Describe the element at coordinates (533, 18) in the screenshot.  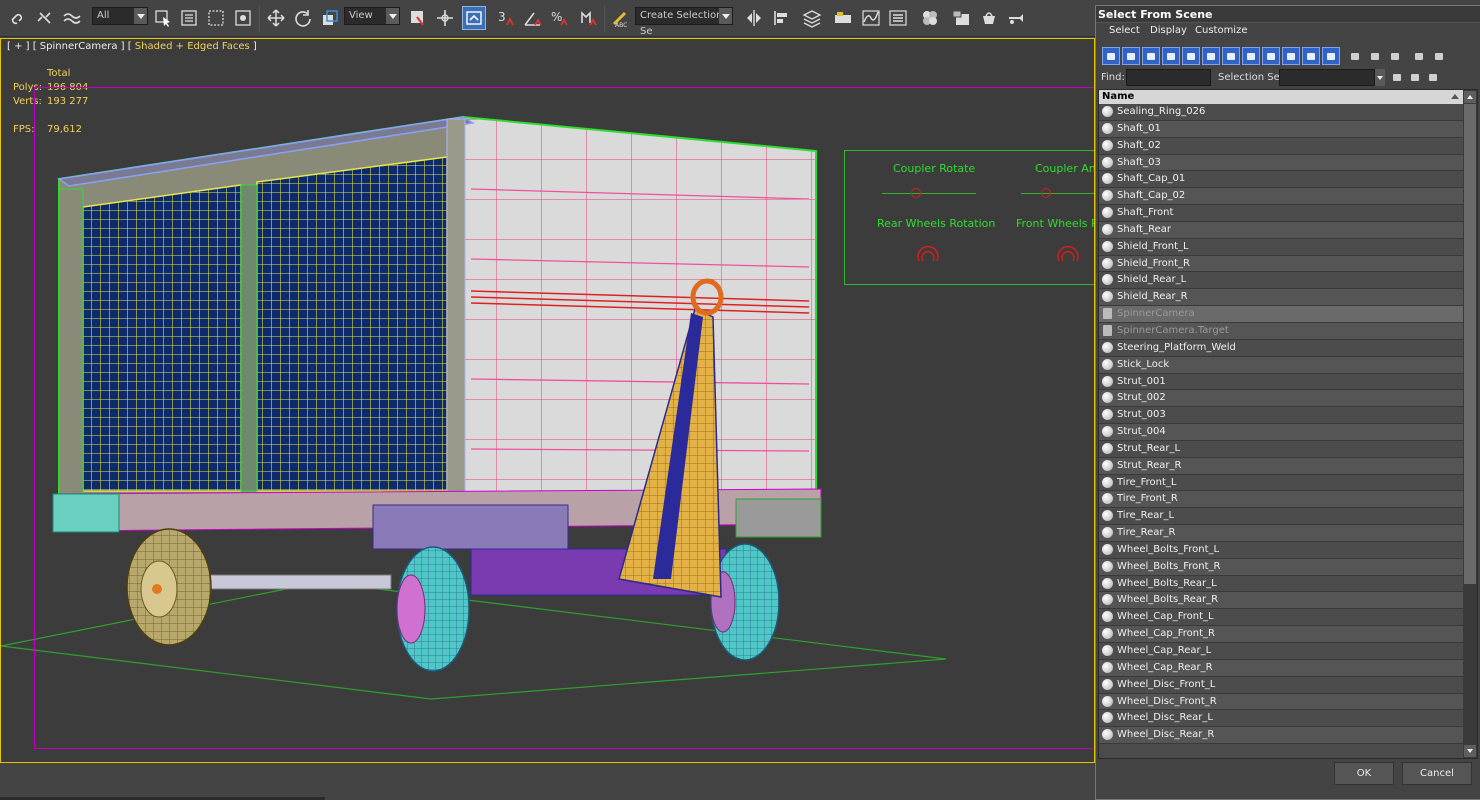
I see `angle-snap-icon` at that location.